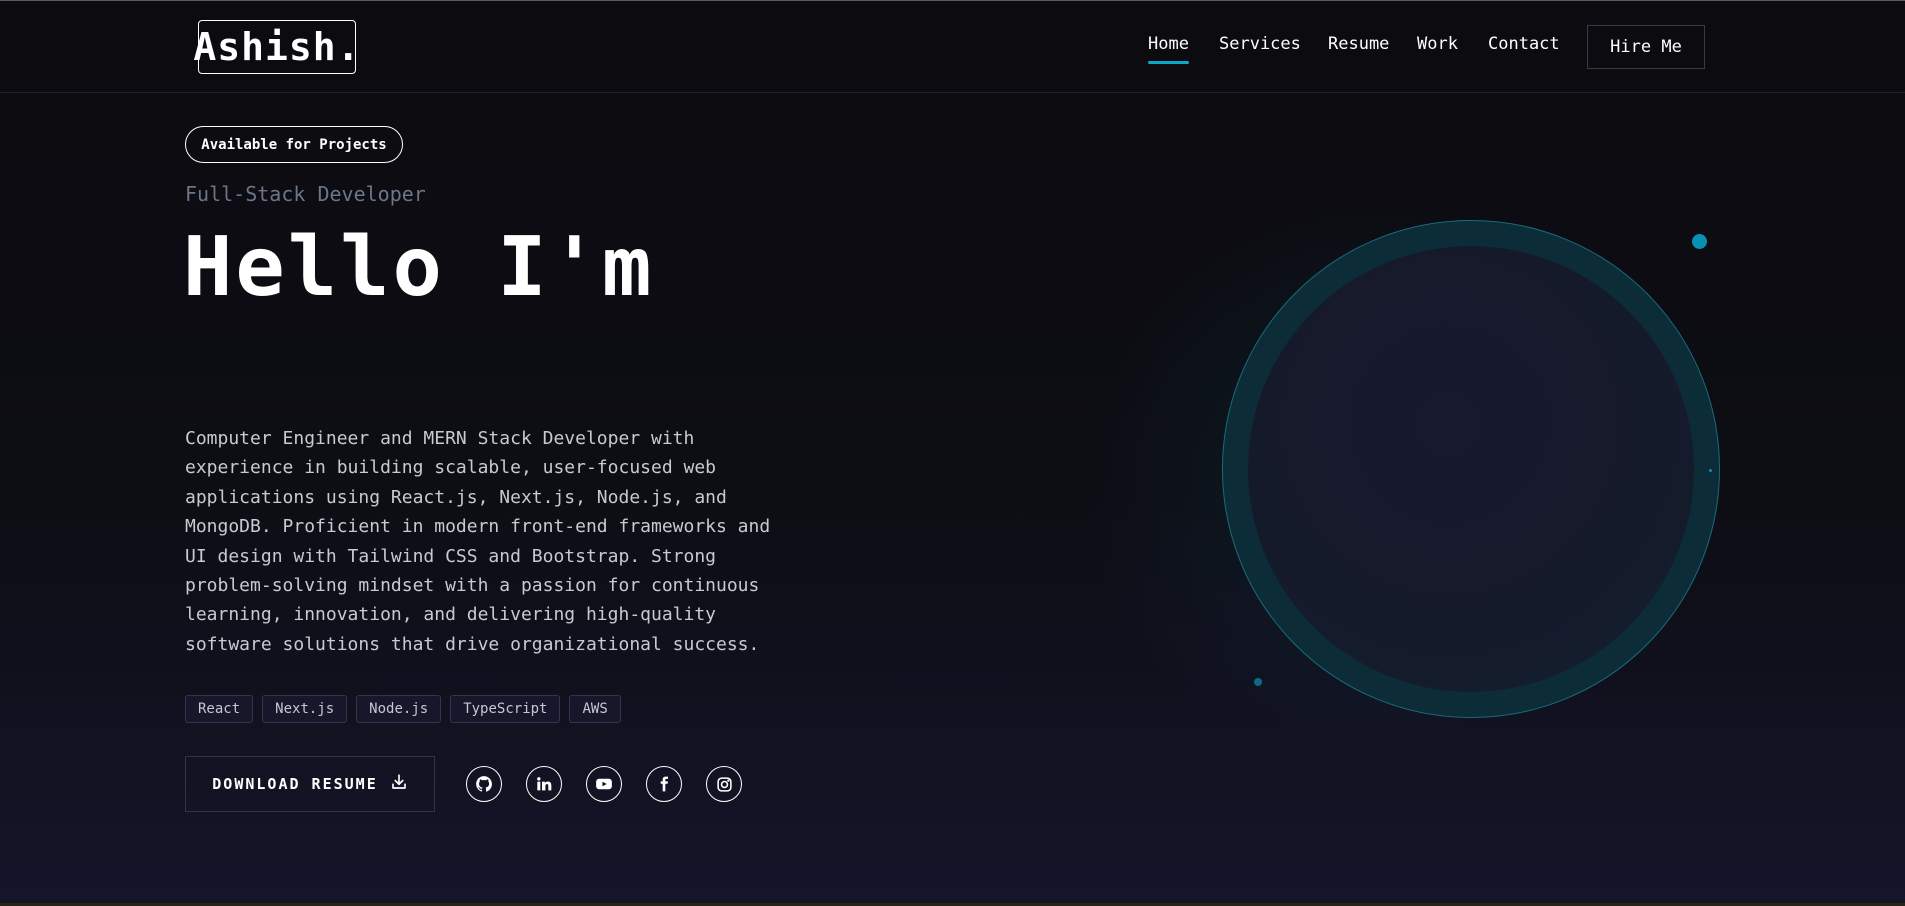 Image resolution: width=1905 pixels, height=906 pixels. What do you see at coordinates (276, 47) in the screenshot?
I see `logo: Ashish.` at bounding box center [276, 47].